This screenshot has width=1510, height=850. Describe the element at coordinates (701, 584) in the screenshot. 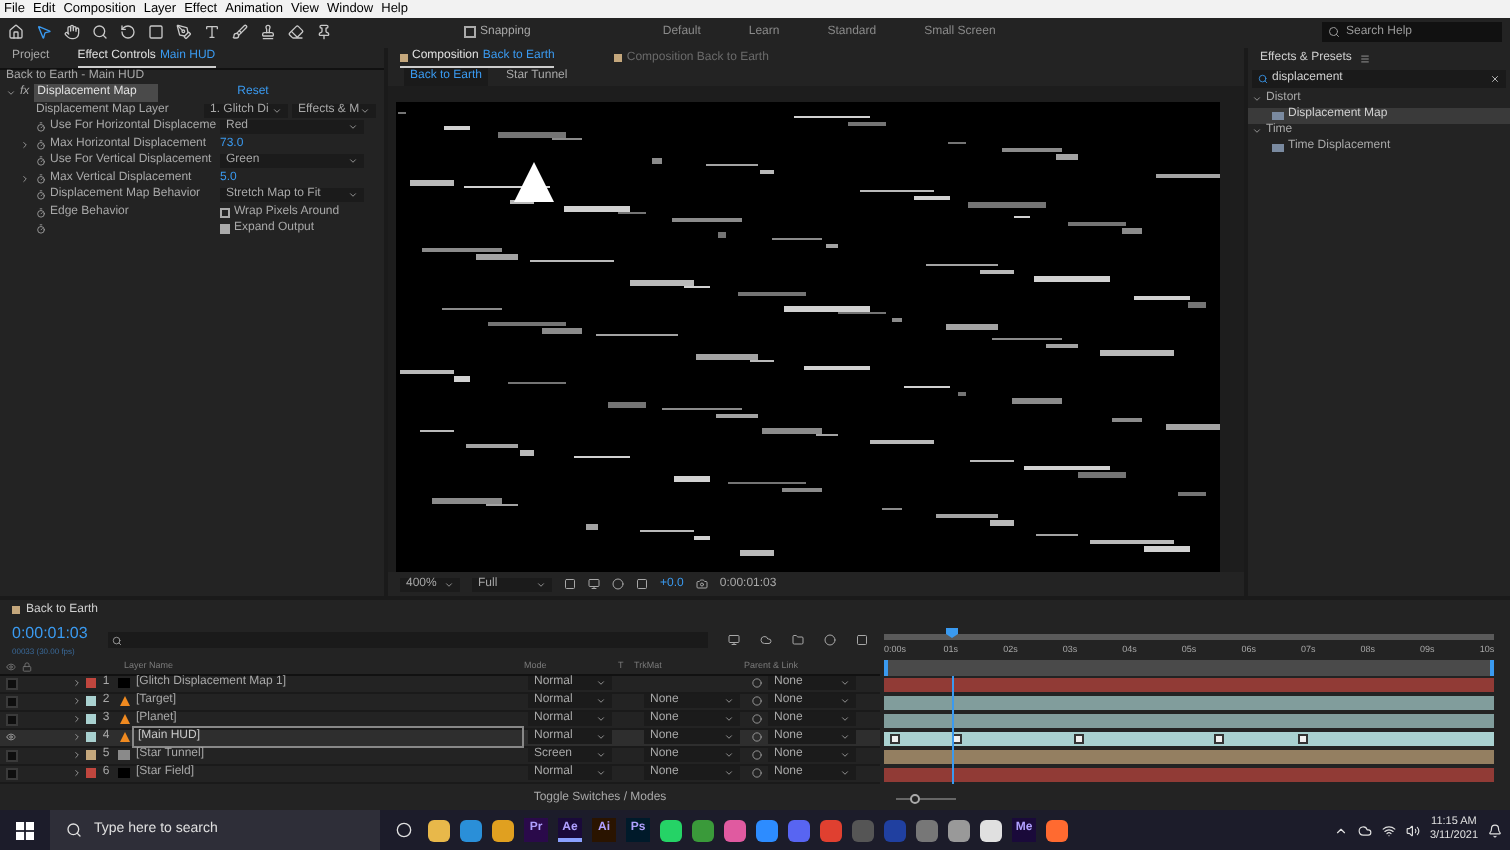

I see `camera-icon` at that location.